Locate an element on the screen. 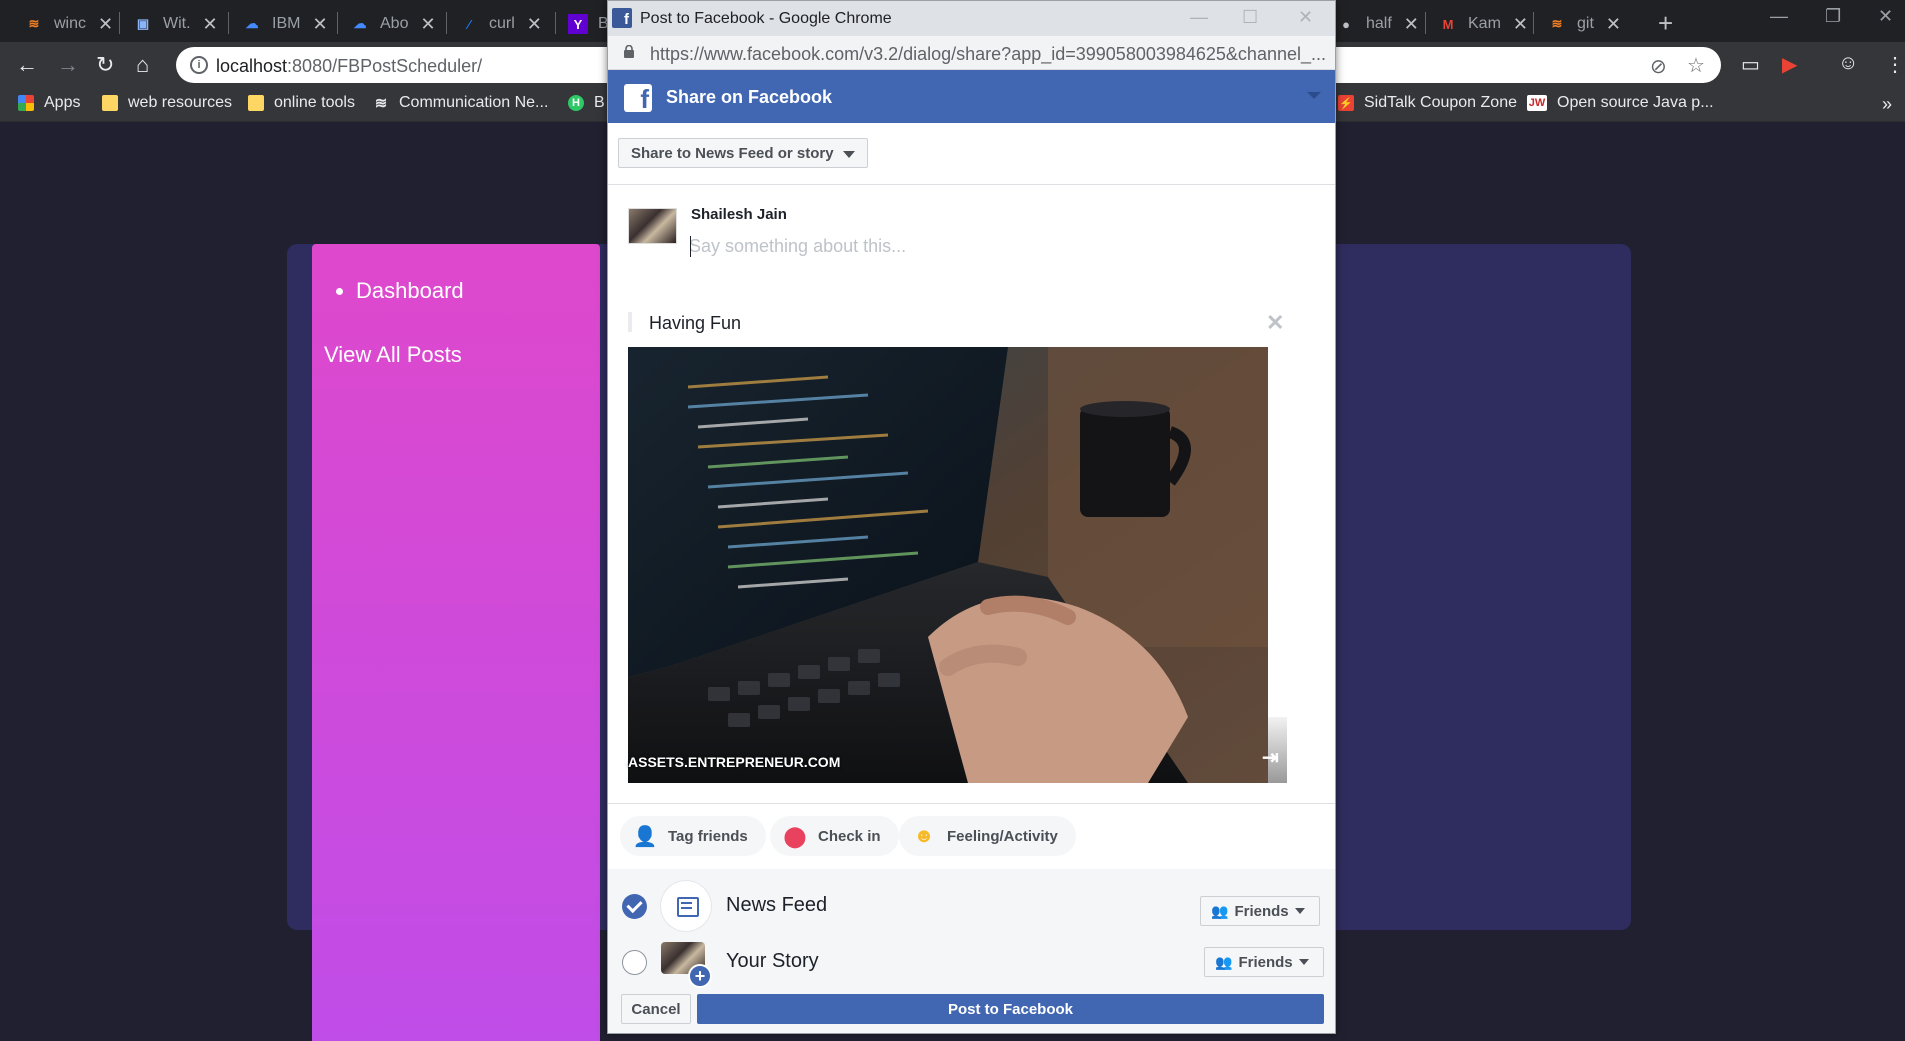  check-in-button: ⬤ Check in is located at coordinates (834, 836).